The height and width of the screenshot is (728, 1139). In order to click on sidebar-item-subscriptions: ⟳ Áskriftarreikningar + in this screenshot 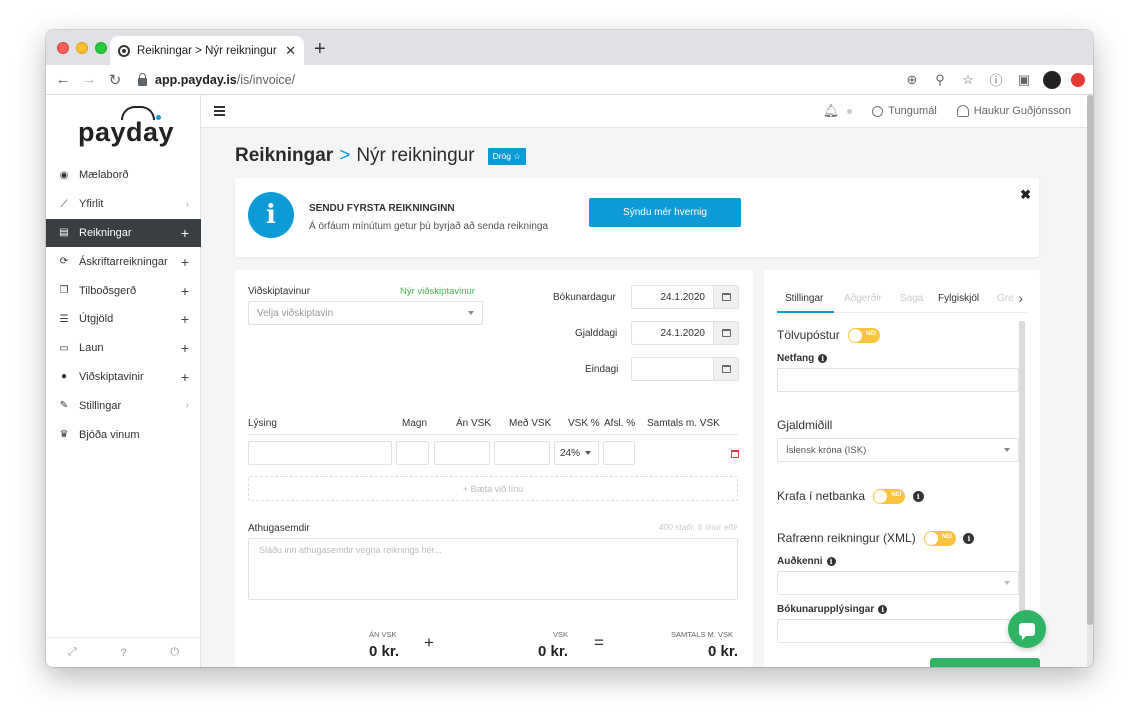, I will do `click(123, 261)`.